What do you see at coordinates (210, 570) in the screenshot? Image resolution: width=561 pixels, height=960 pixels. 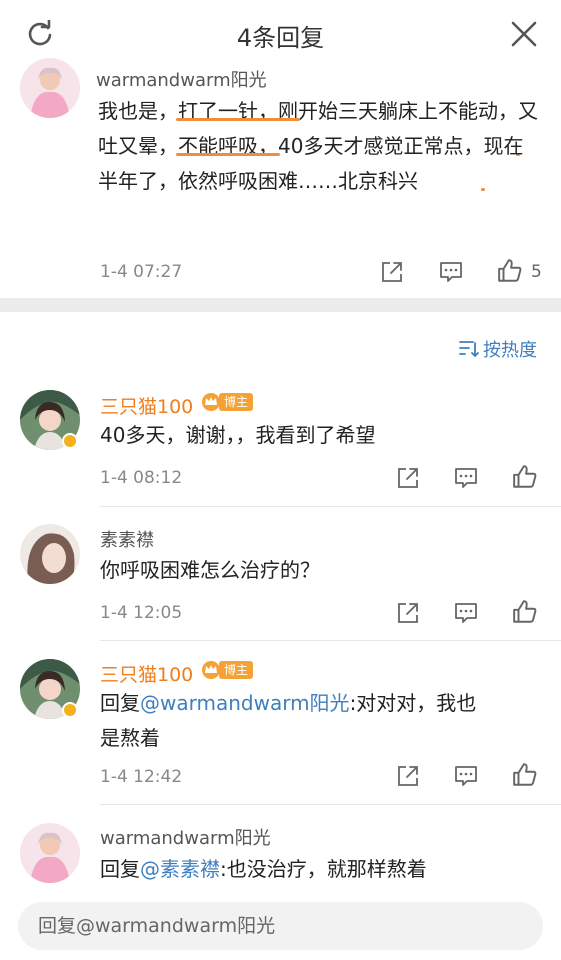 I see `reply-content: 你呼吸困难怎么治疗的？` at bounding box center [210, 570].